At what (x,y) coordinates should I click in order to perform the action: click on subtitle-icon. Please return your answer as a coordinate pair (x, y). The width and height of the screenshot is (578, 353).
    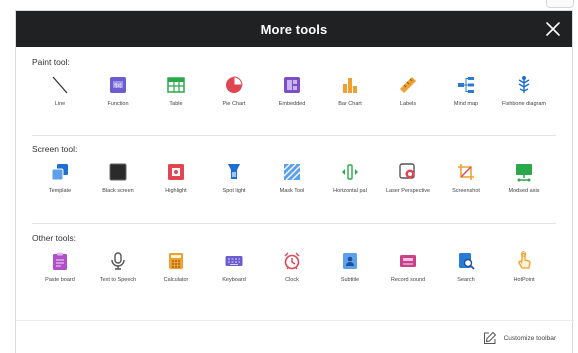
    Looking at the image, I should click on (350, 261).